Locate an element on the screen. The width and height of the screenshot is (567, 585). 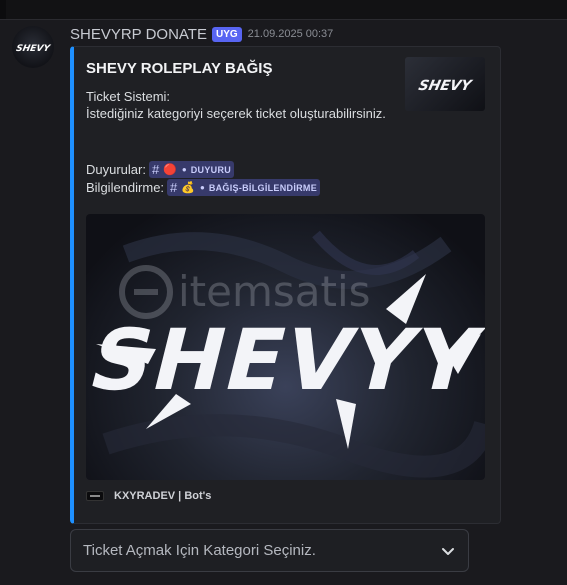
embed-title: SHEVY ROLEPLAY BAĞIŞ is located at coordinates (179, 68).